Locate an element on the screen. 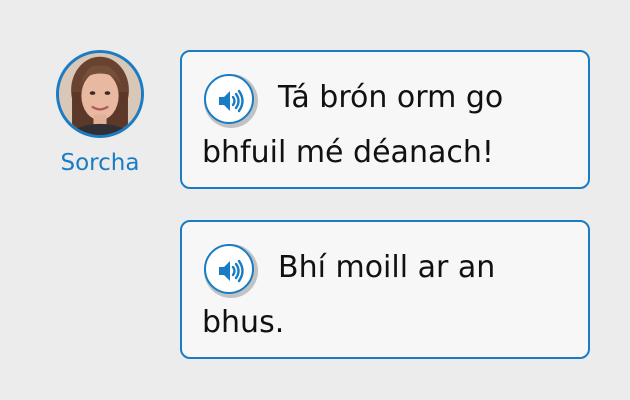  avatar-image is located at coordinates (100, 94).